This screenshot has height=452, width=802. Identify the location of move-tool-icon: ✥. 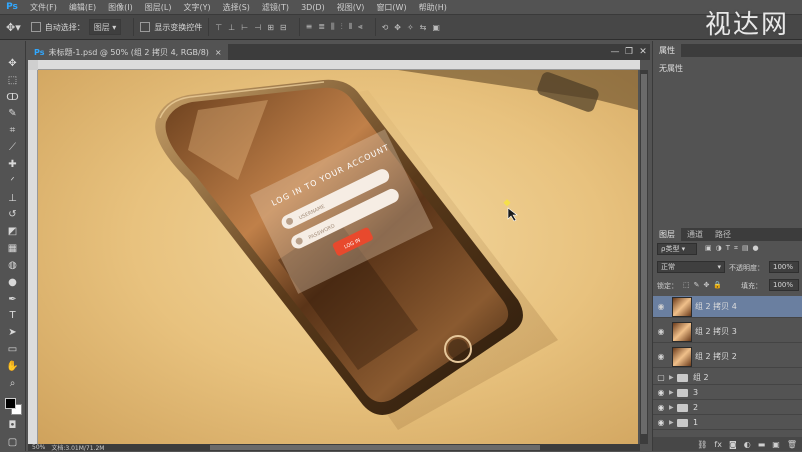
(13, 63).